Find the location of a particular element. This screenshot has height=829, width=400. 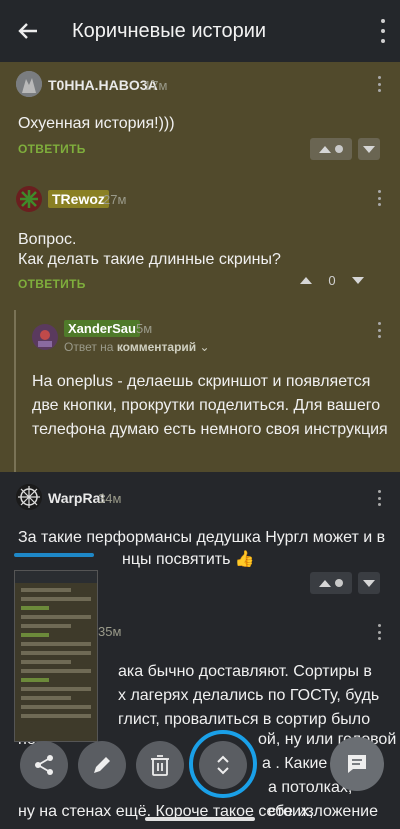

page-title: Коричневые истории is located at coordinates (169, 30).